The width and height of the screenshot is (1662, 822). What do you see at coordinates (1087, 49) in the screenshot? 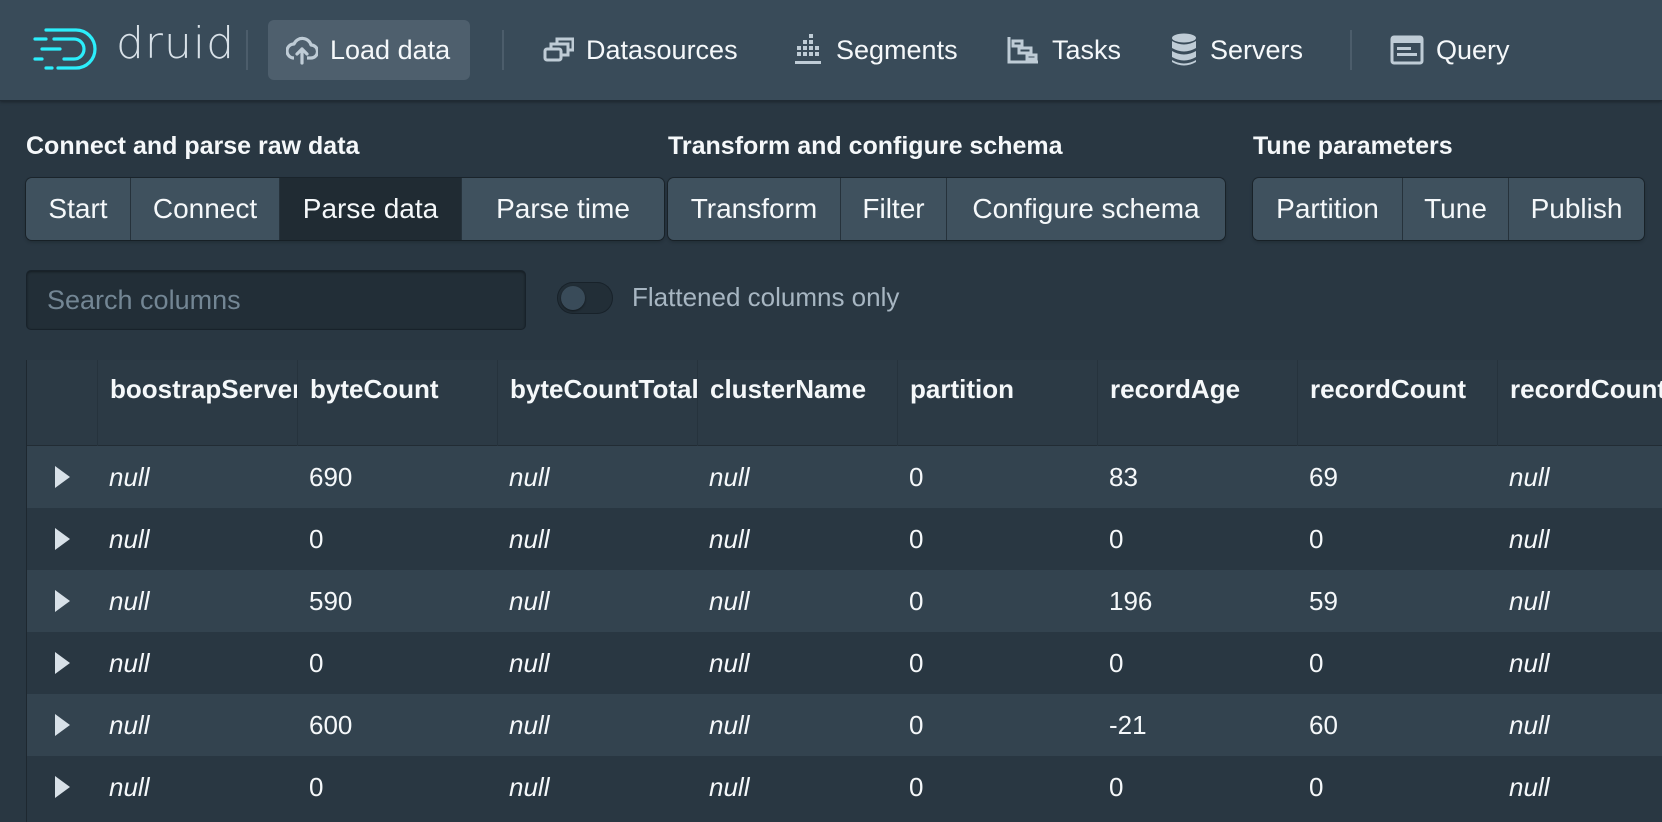
I see `nav-label: Tasks` at bounding box center [1087, 49].